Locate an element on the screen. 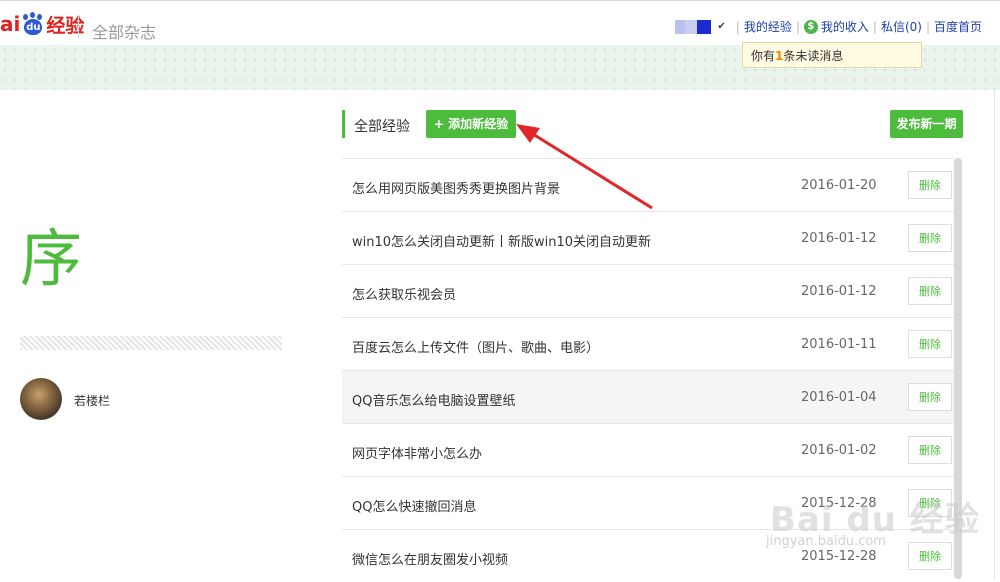 Image resolution: width=1000 pixels, height=582 pixels. magazine-cover-char: 序 is located at coordinates (51, 258).